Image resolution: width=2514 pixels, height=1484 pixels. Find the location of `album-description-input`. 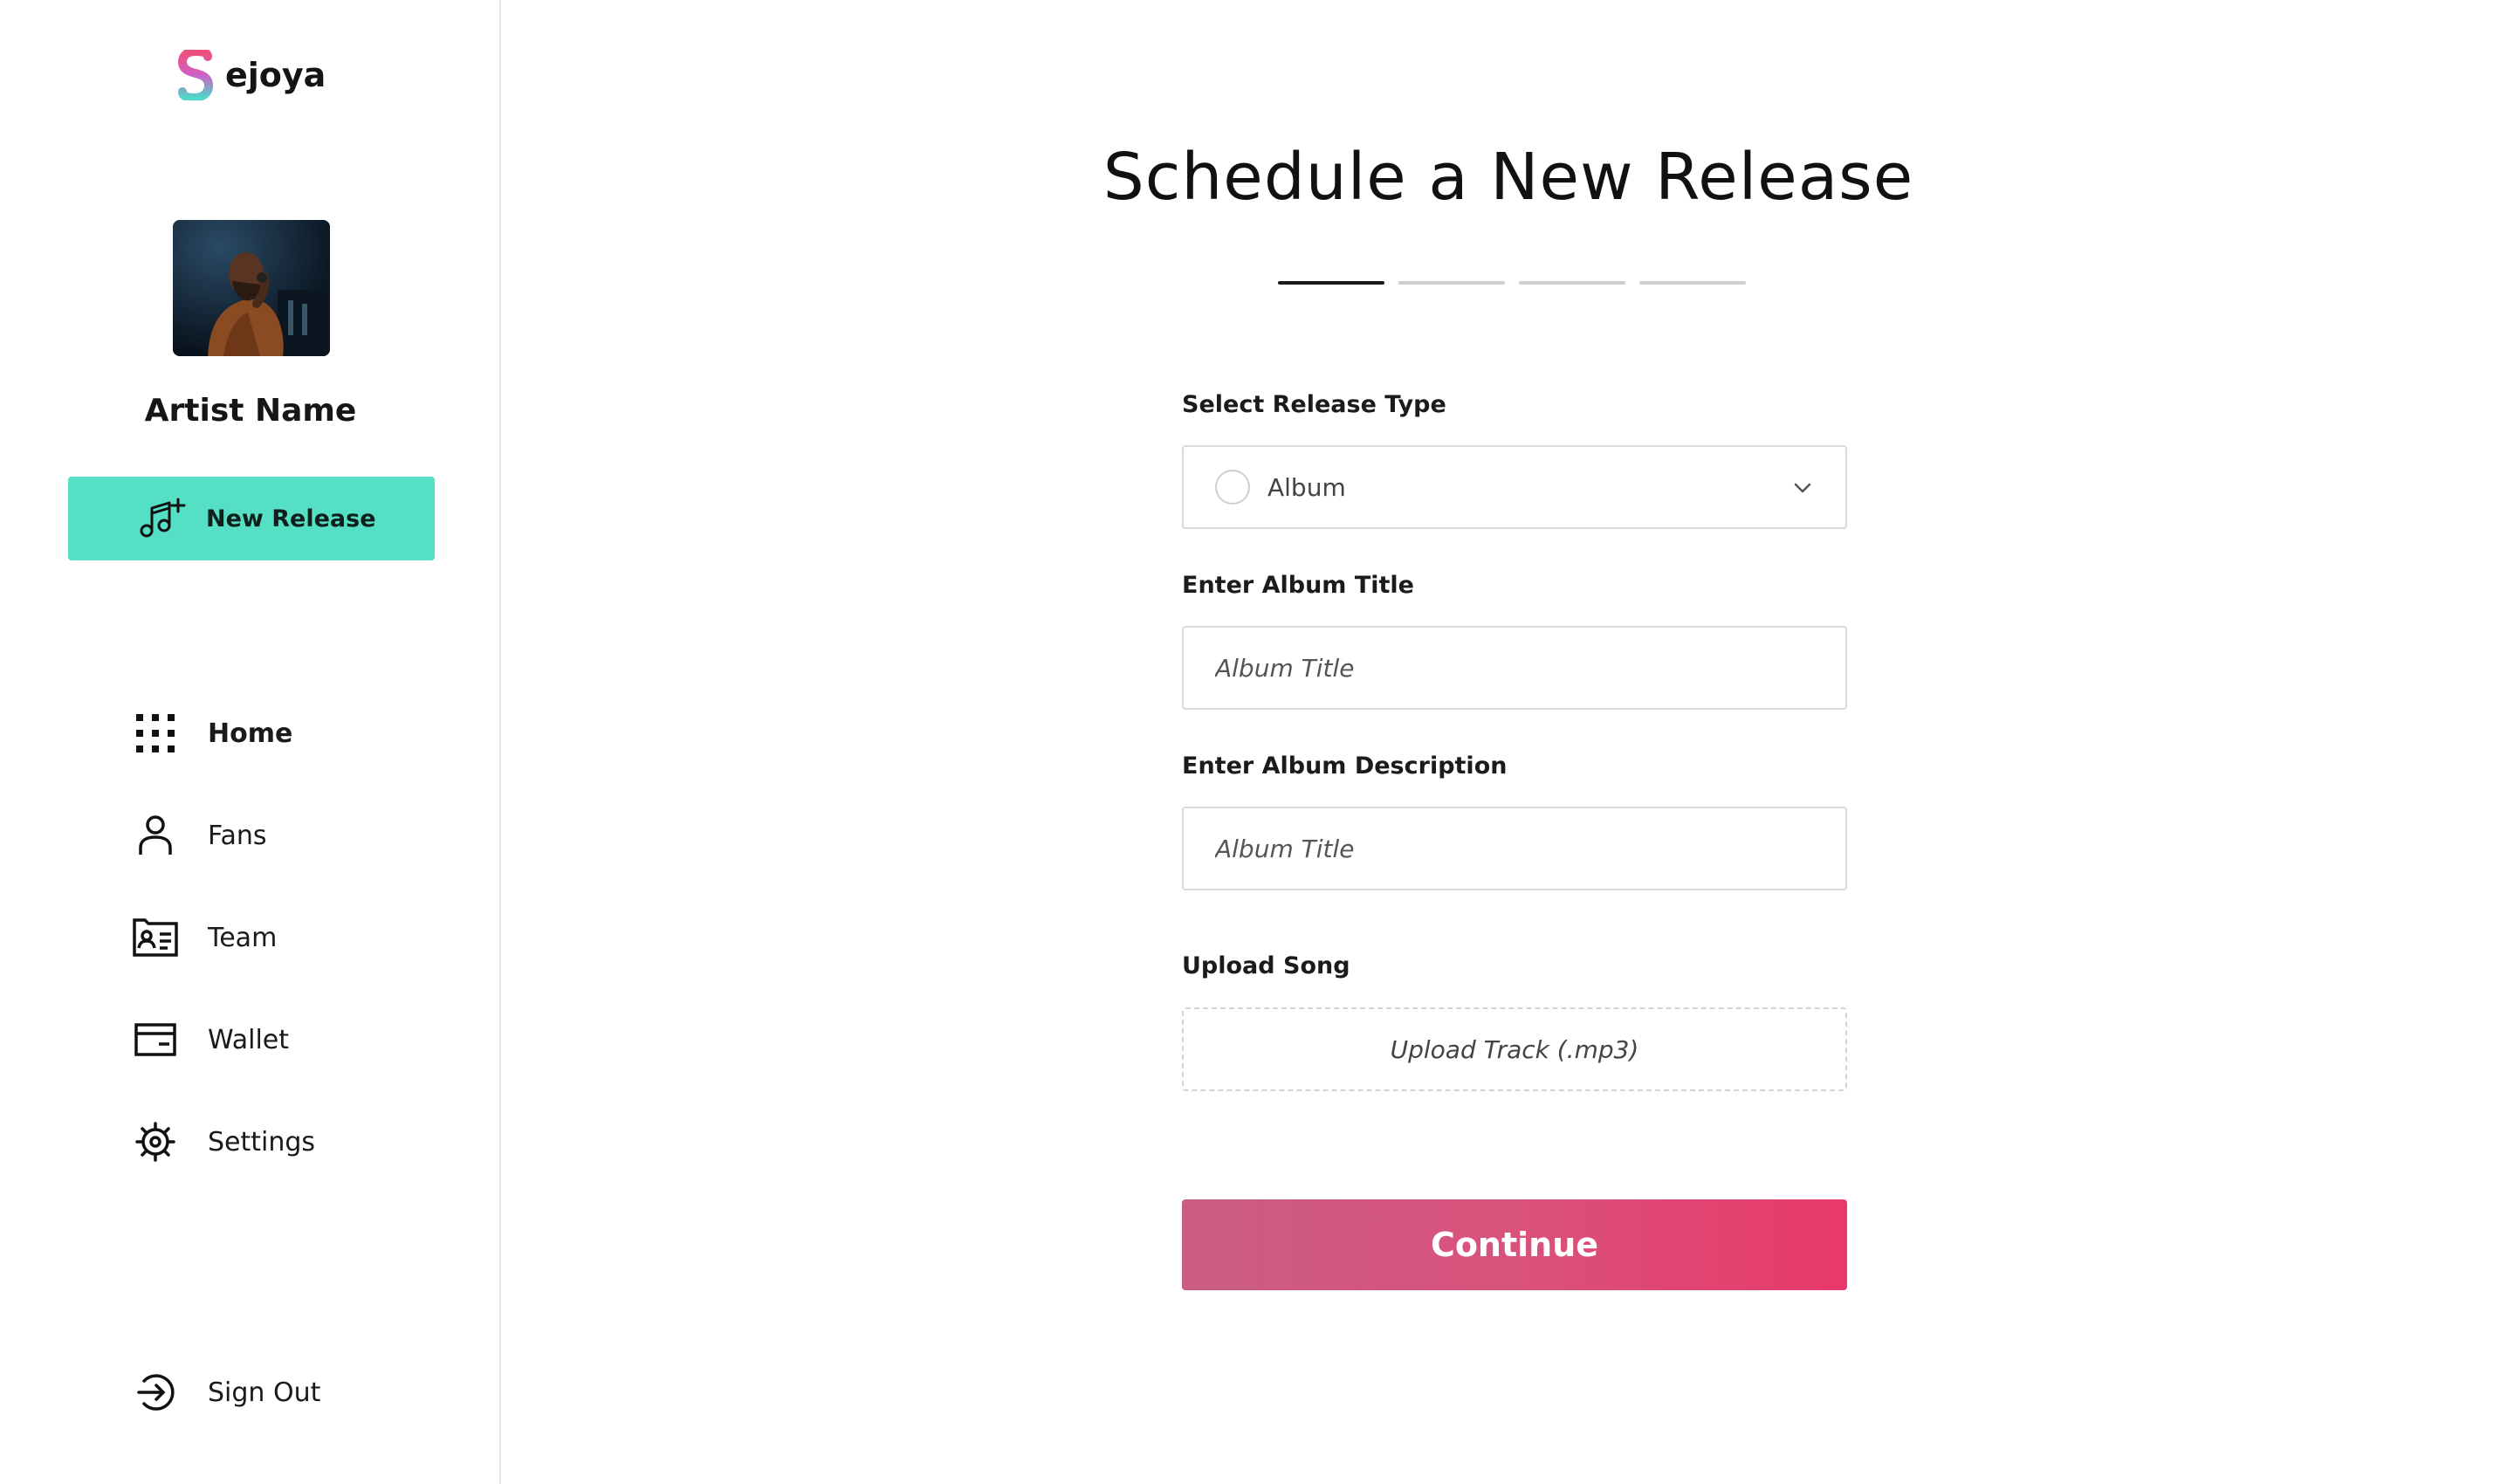

album-description-input is located at coordinates (1514, 849).